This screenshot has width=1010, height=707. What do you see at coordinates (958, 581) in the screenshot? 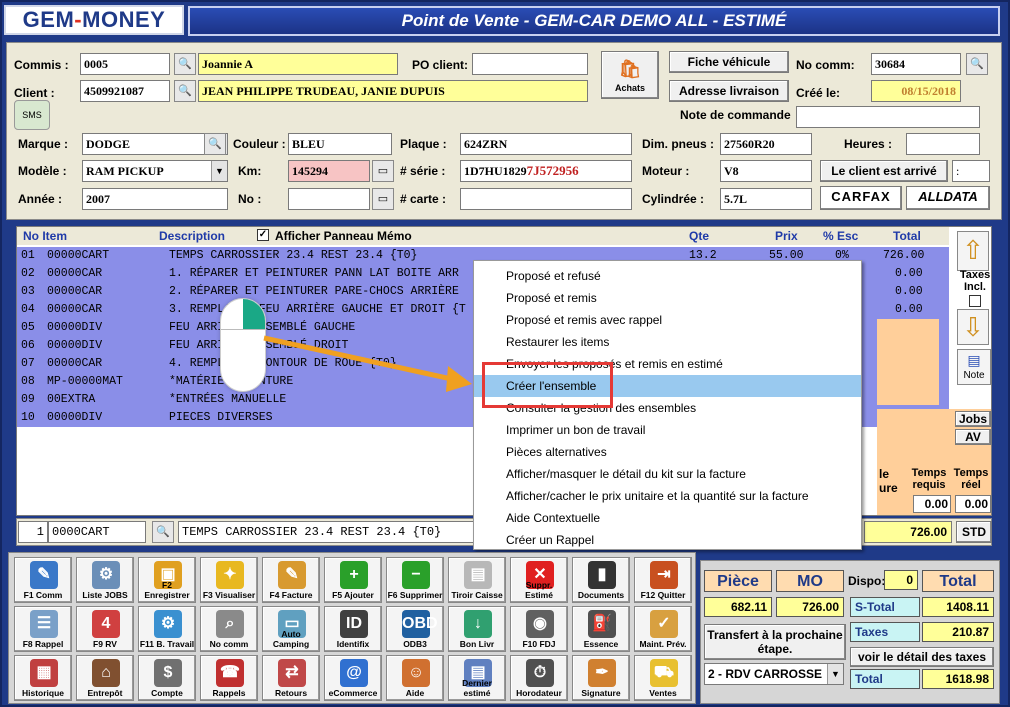
I see `total-header: Total` at bounding box center [958, 581].